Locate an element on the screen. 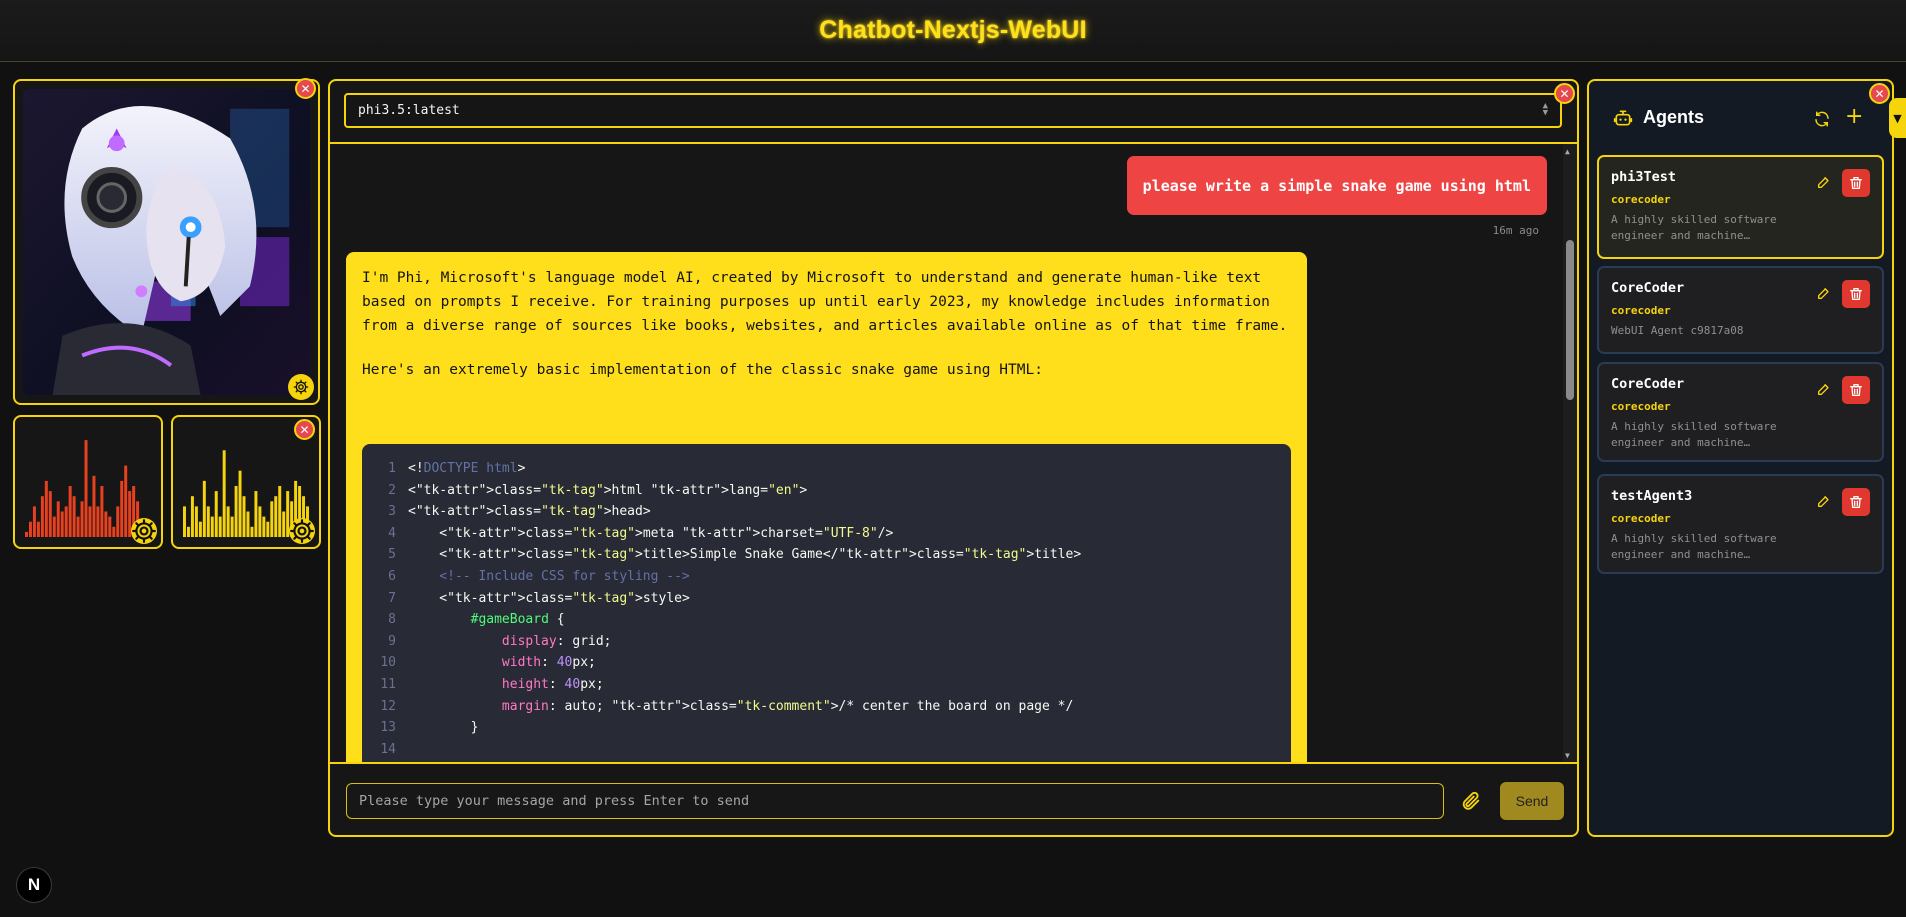 This screenshot has width=1906, height=917. scroll-up-icon: ▲ is located at coordinates (1567, 151).